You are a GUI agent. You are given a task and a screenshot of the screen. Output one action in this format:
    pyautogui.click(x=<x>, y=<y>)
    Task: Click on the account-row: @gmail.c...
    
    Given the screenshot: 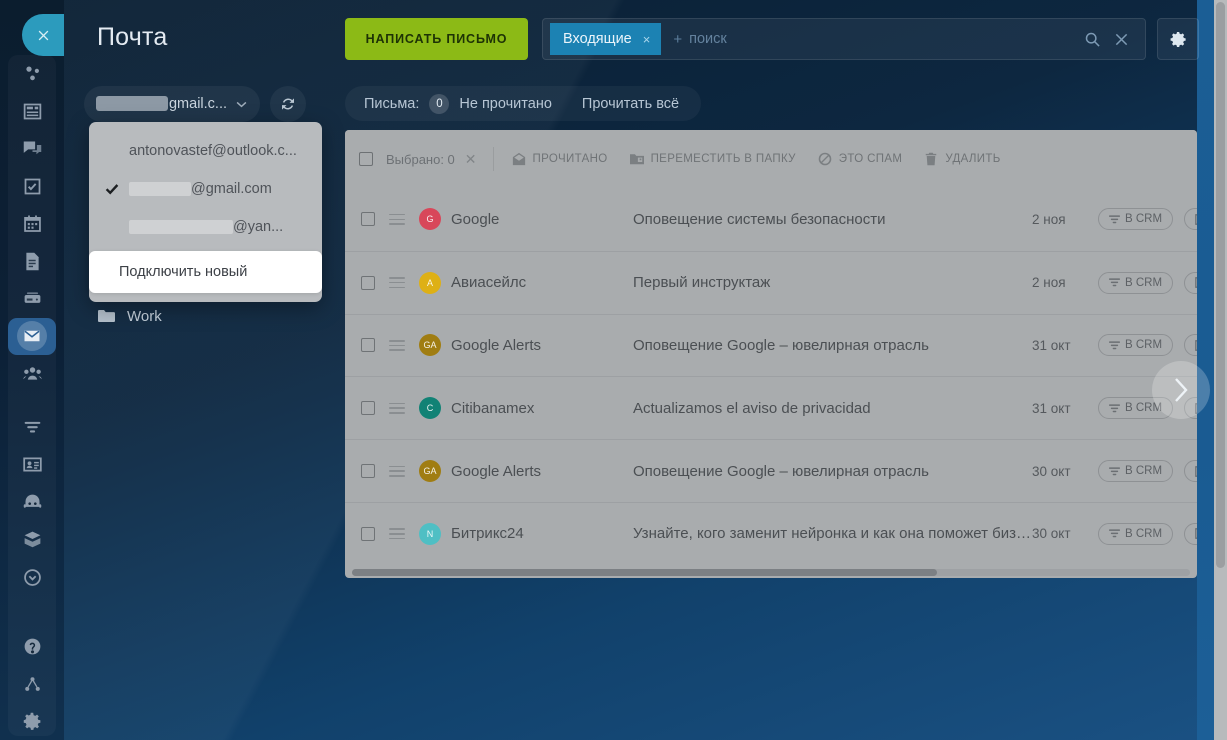 What is the action you would take?
    pyautogui.click(x=195, y=104)
    